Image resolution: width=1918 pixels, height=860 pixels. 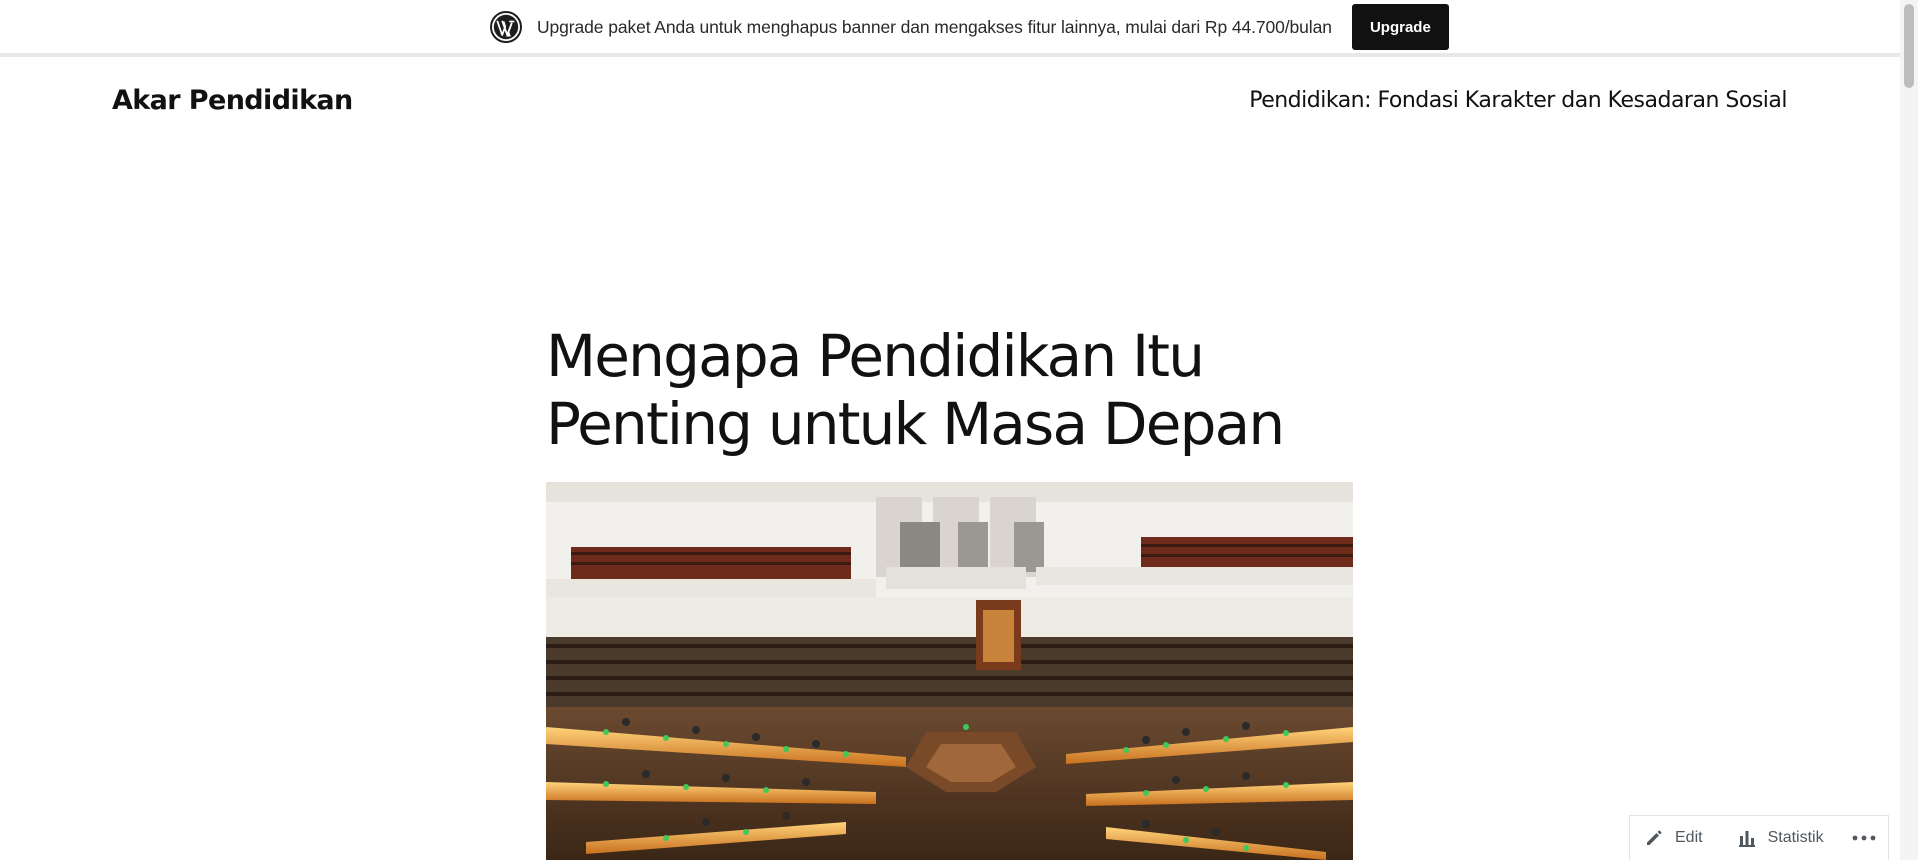 What do you see at coordinates (1909, 430) in the screenshot?
I see `page-scrollbar` at bounding box center [1909, 430].